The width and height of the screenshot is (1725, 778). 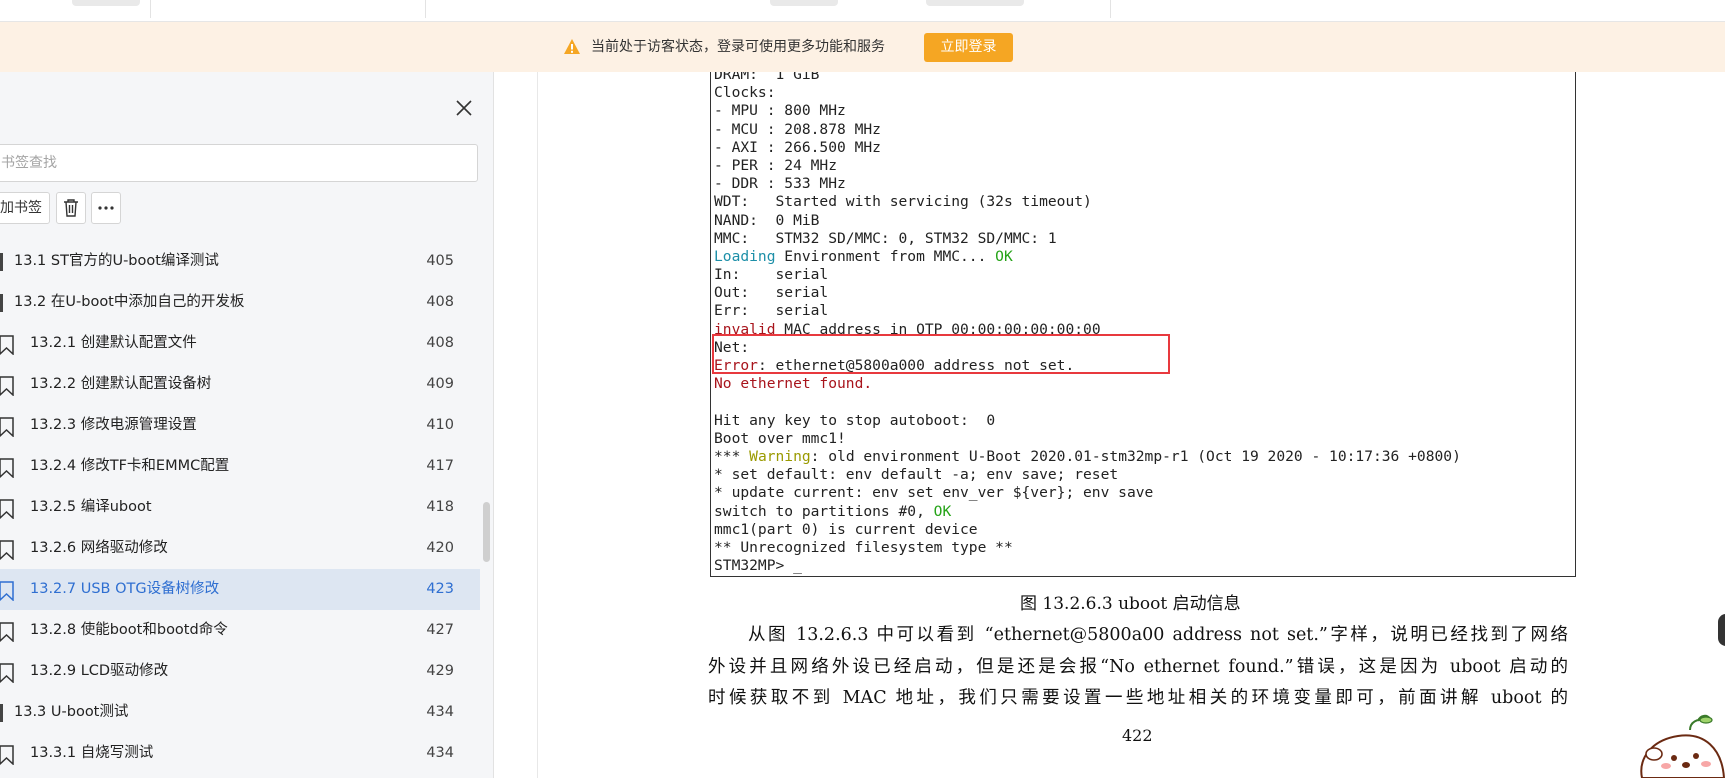 I want to click on toc-item: 13.2.1 创建默认配置文件 408, so click(x=240, y=343).